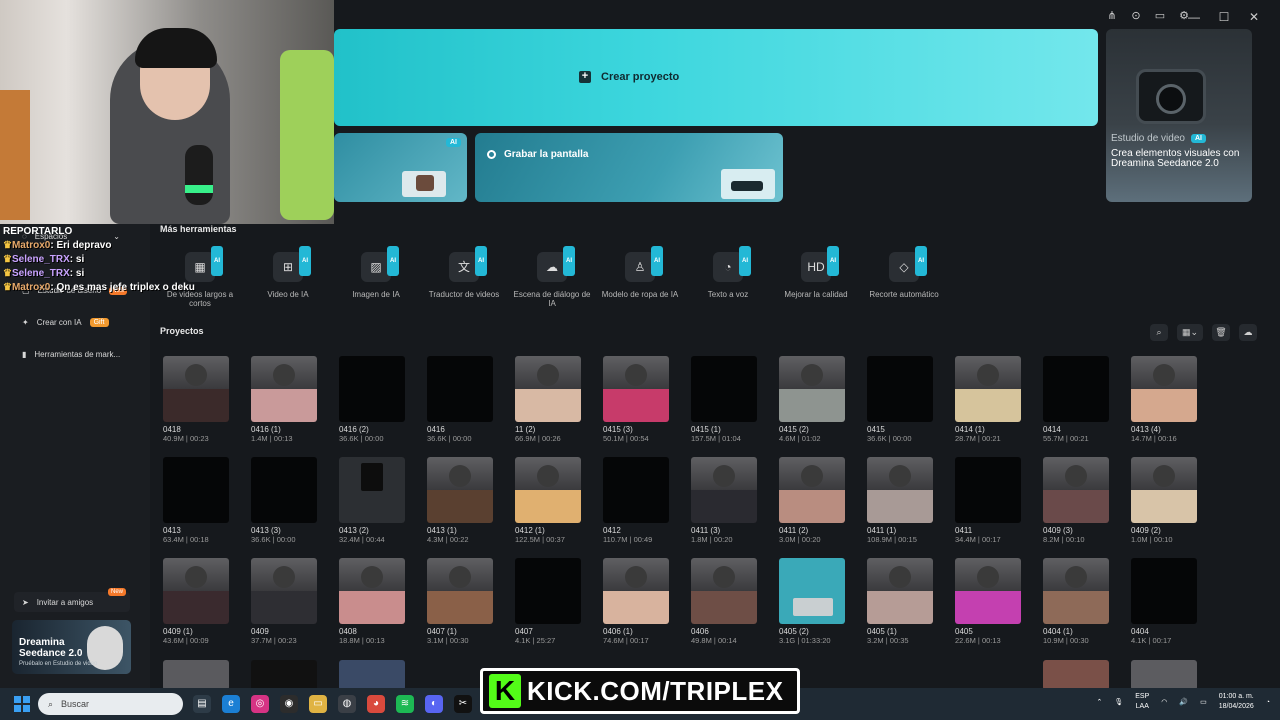  What do you see at coordinates (405, 704) in the screenshot?
I see `spotify-icon: ≋` at bounding box center [405, 704].